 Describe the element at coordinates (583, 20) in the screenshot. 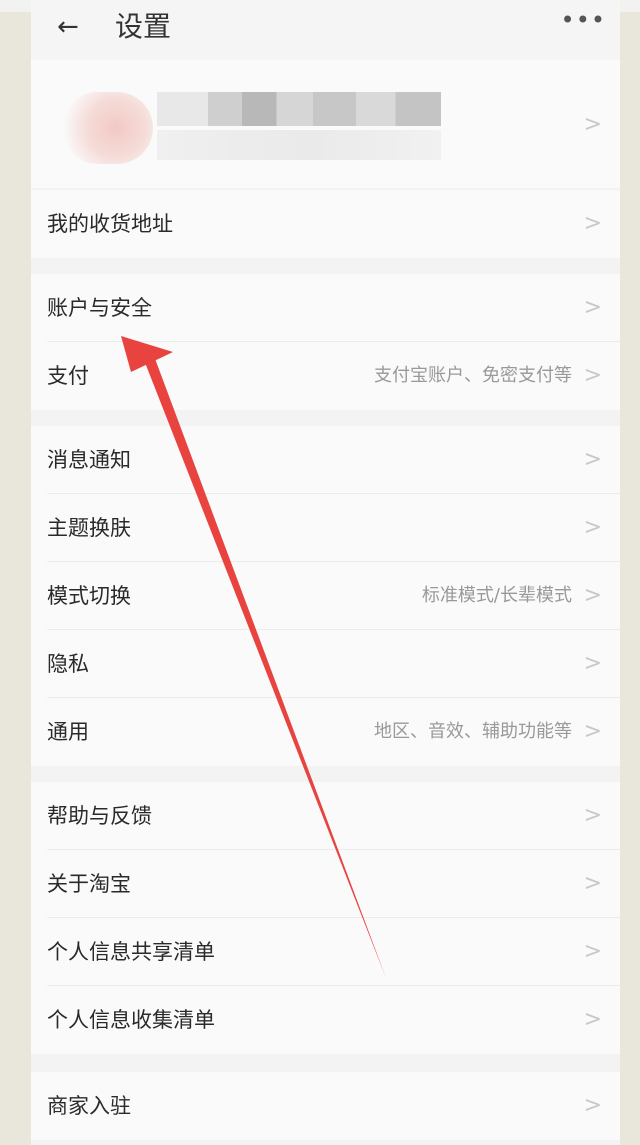

I see `more-options-icon: •••` at that location.